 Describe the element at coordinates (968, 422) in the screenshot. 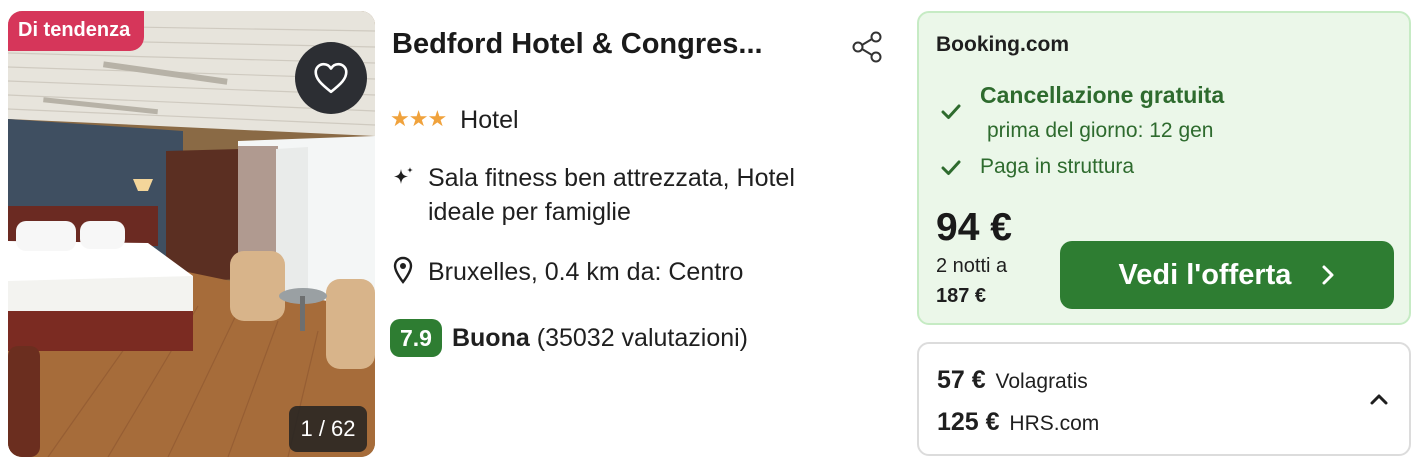

I see `offer-price: 125 €` at that location.